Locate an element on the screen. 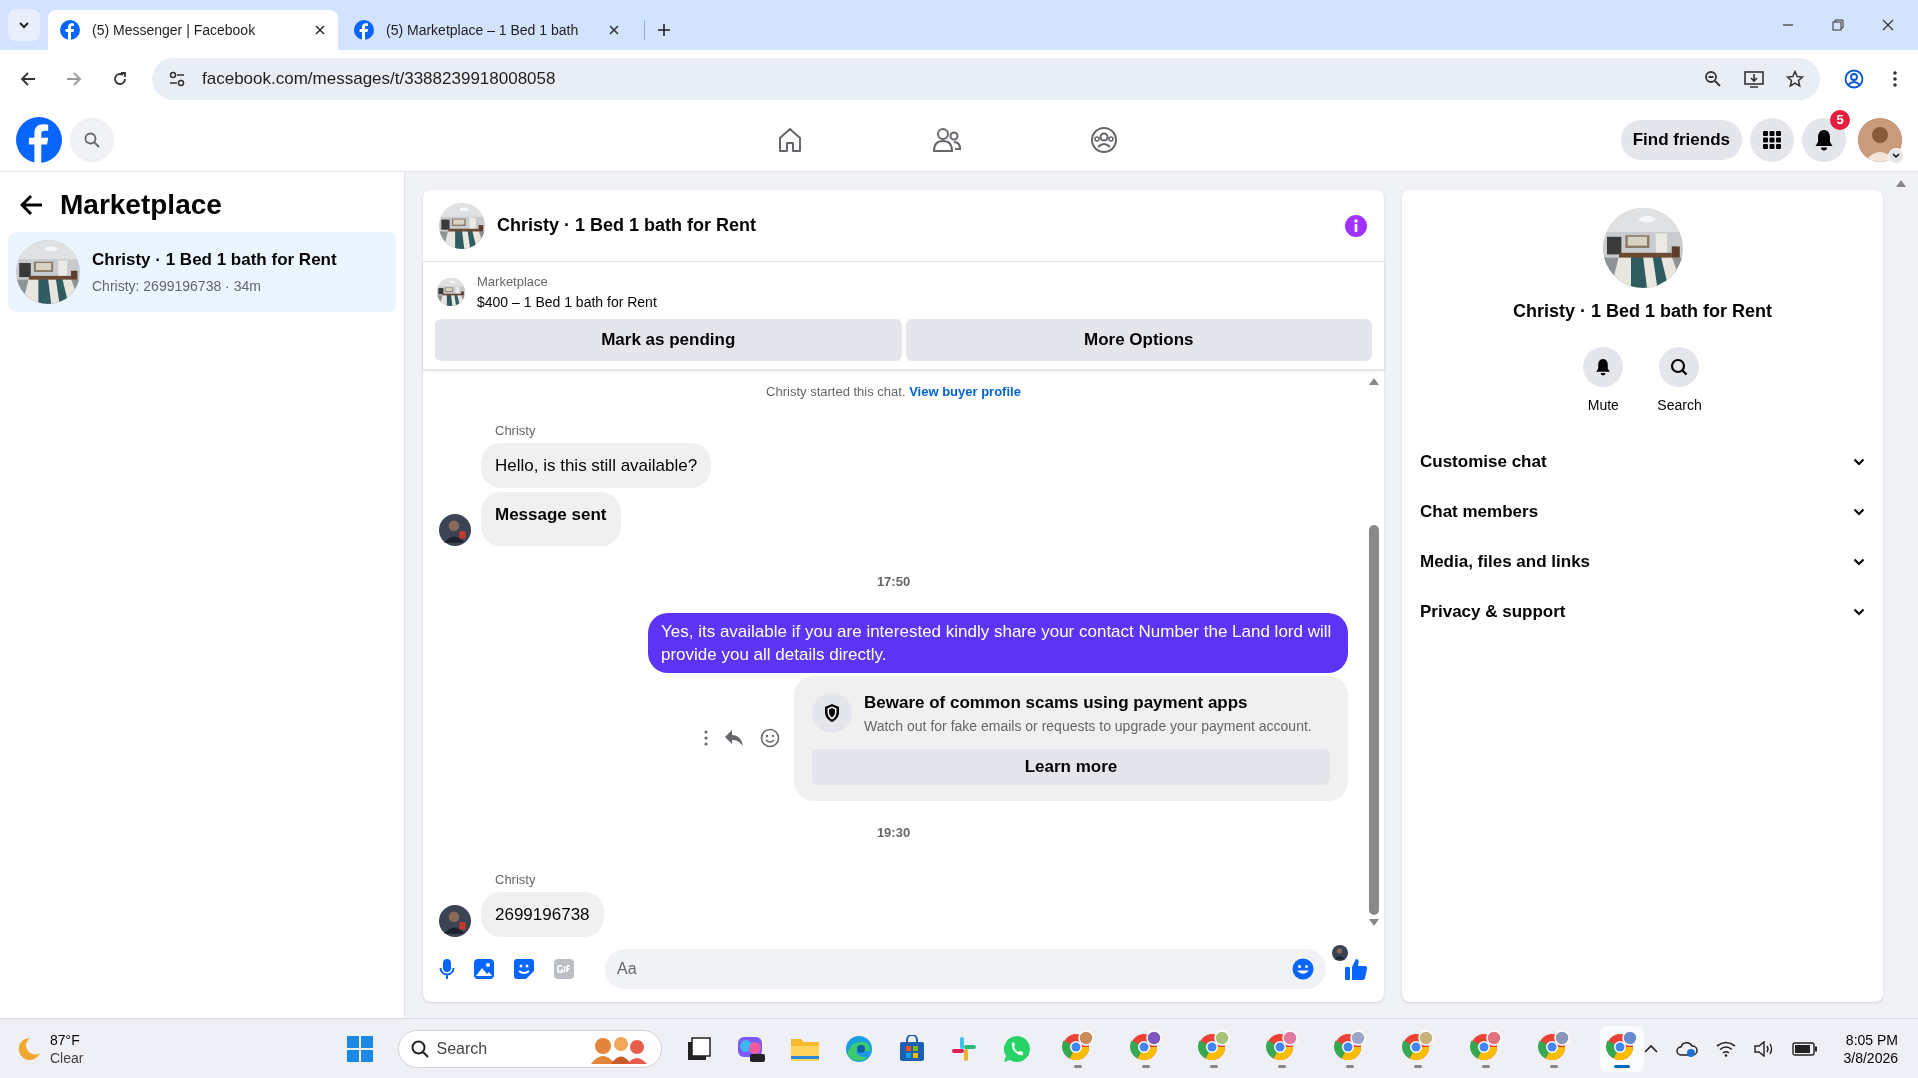 Image resolution: width=1918 pixels, height=1078 pixels. action-label: Search is located at coordinates (1679, 405).